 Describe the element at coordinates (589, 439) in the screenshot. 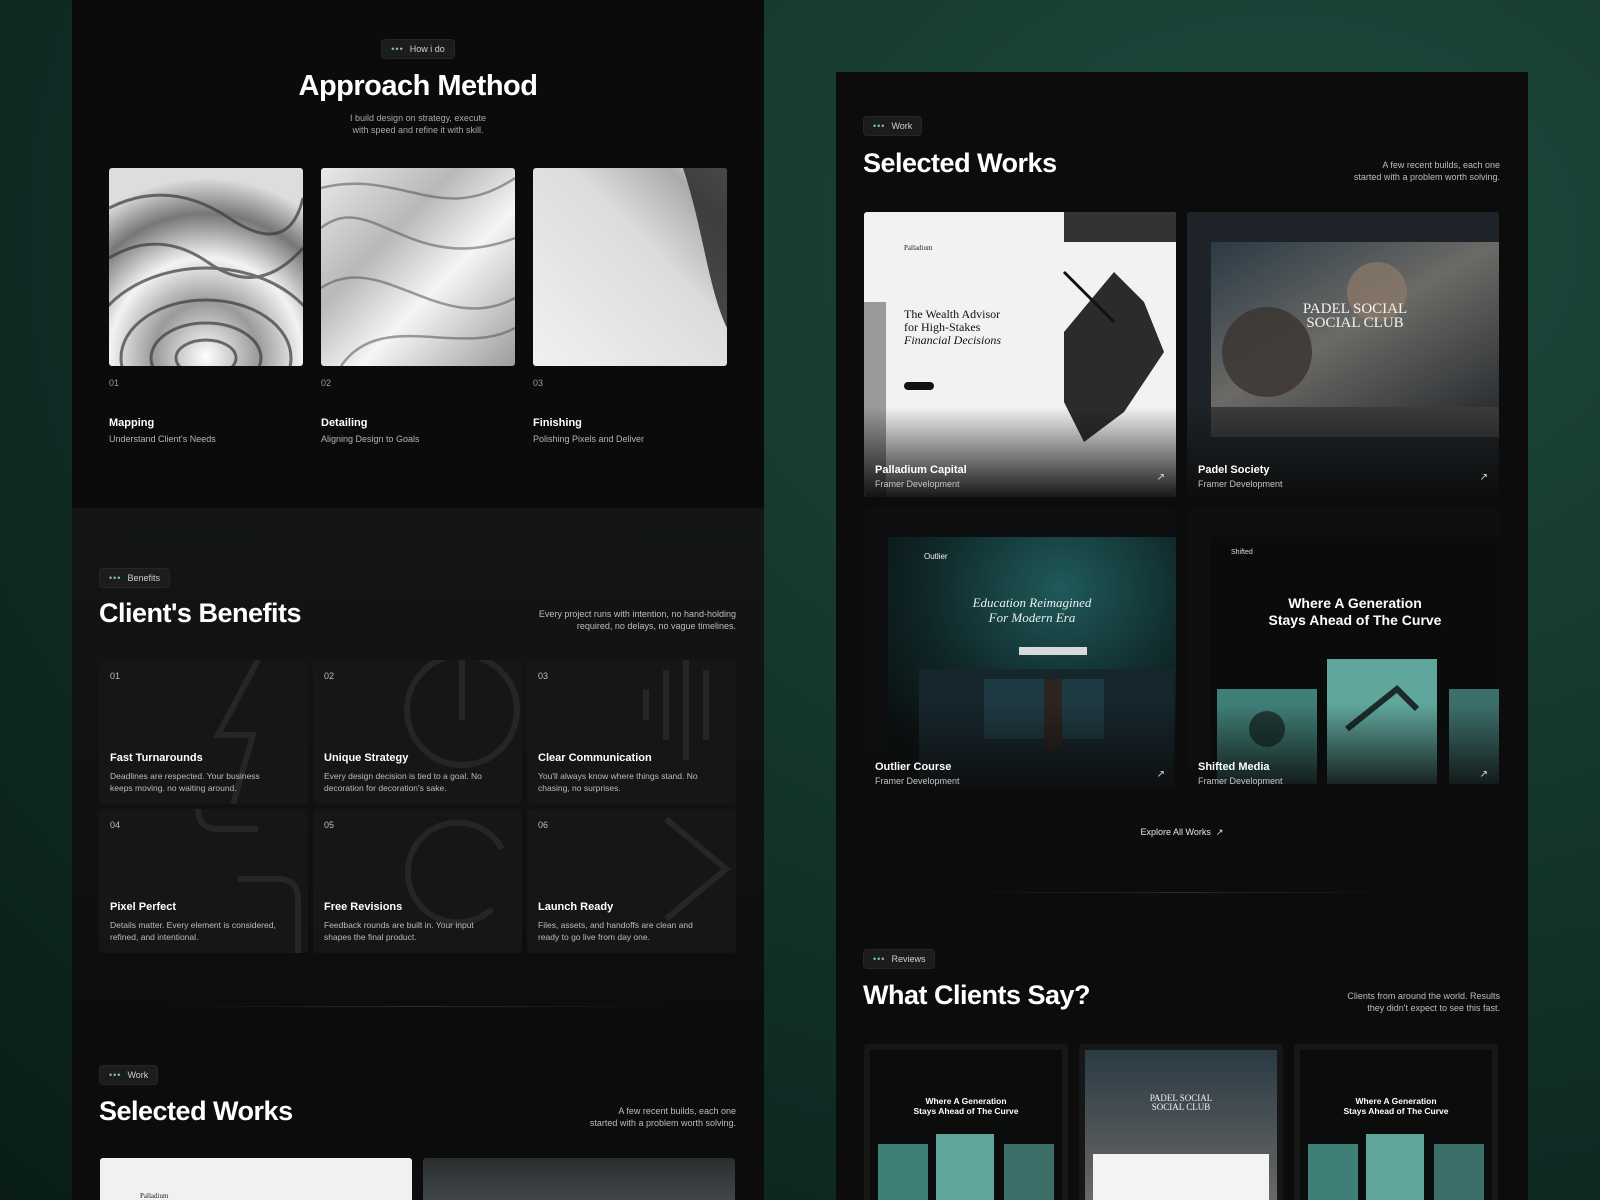

I see `step-description: Polishing Pixels and Deliver` at that location.